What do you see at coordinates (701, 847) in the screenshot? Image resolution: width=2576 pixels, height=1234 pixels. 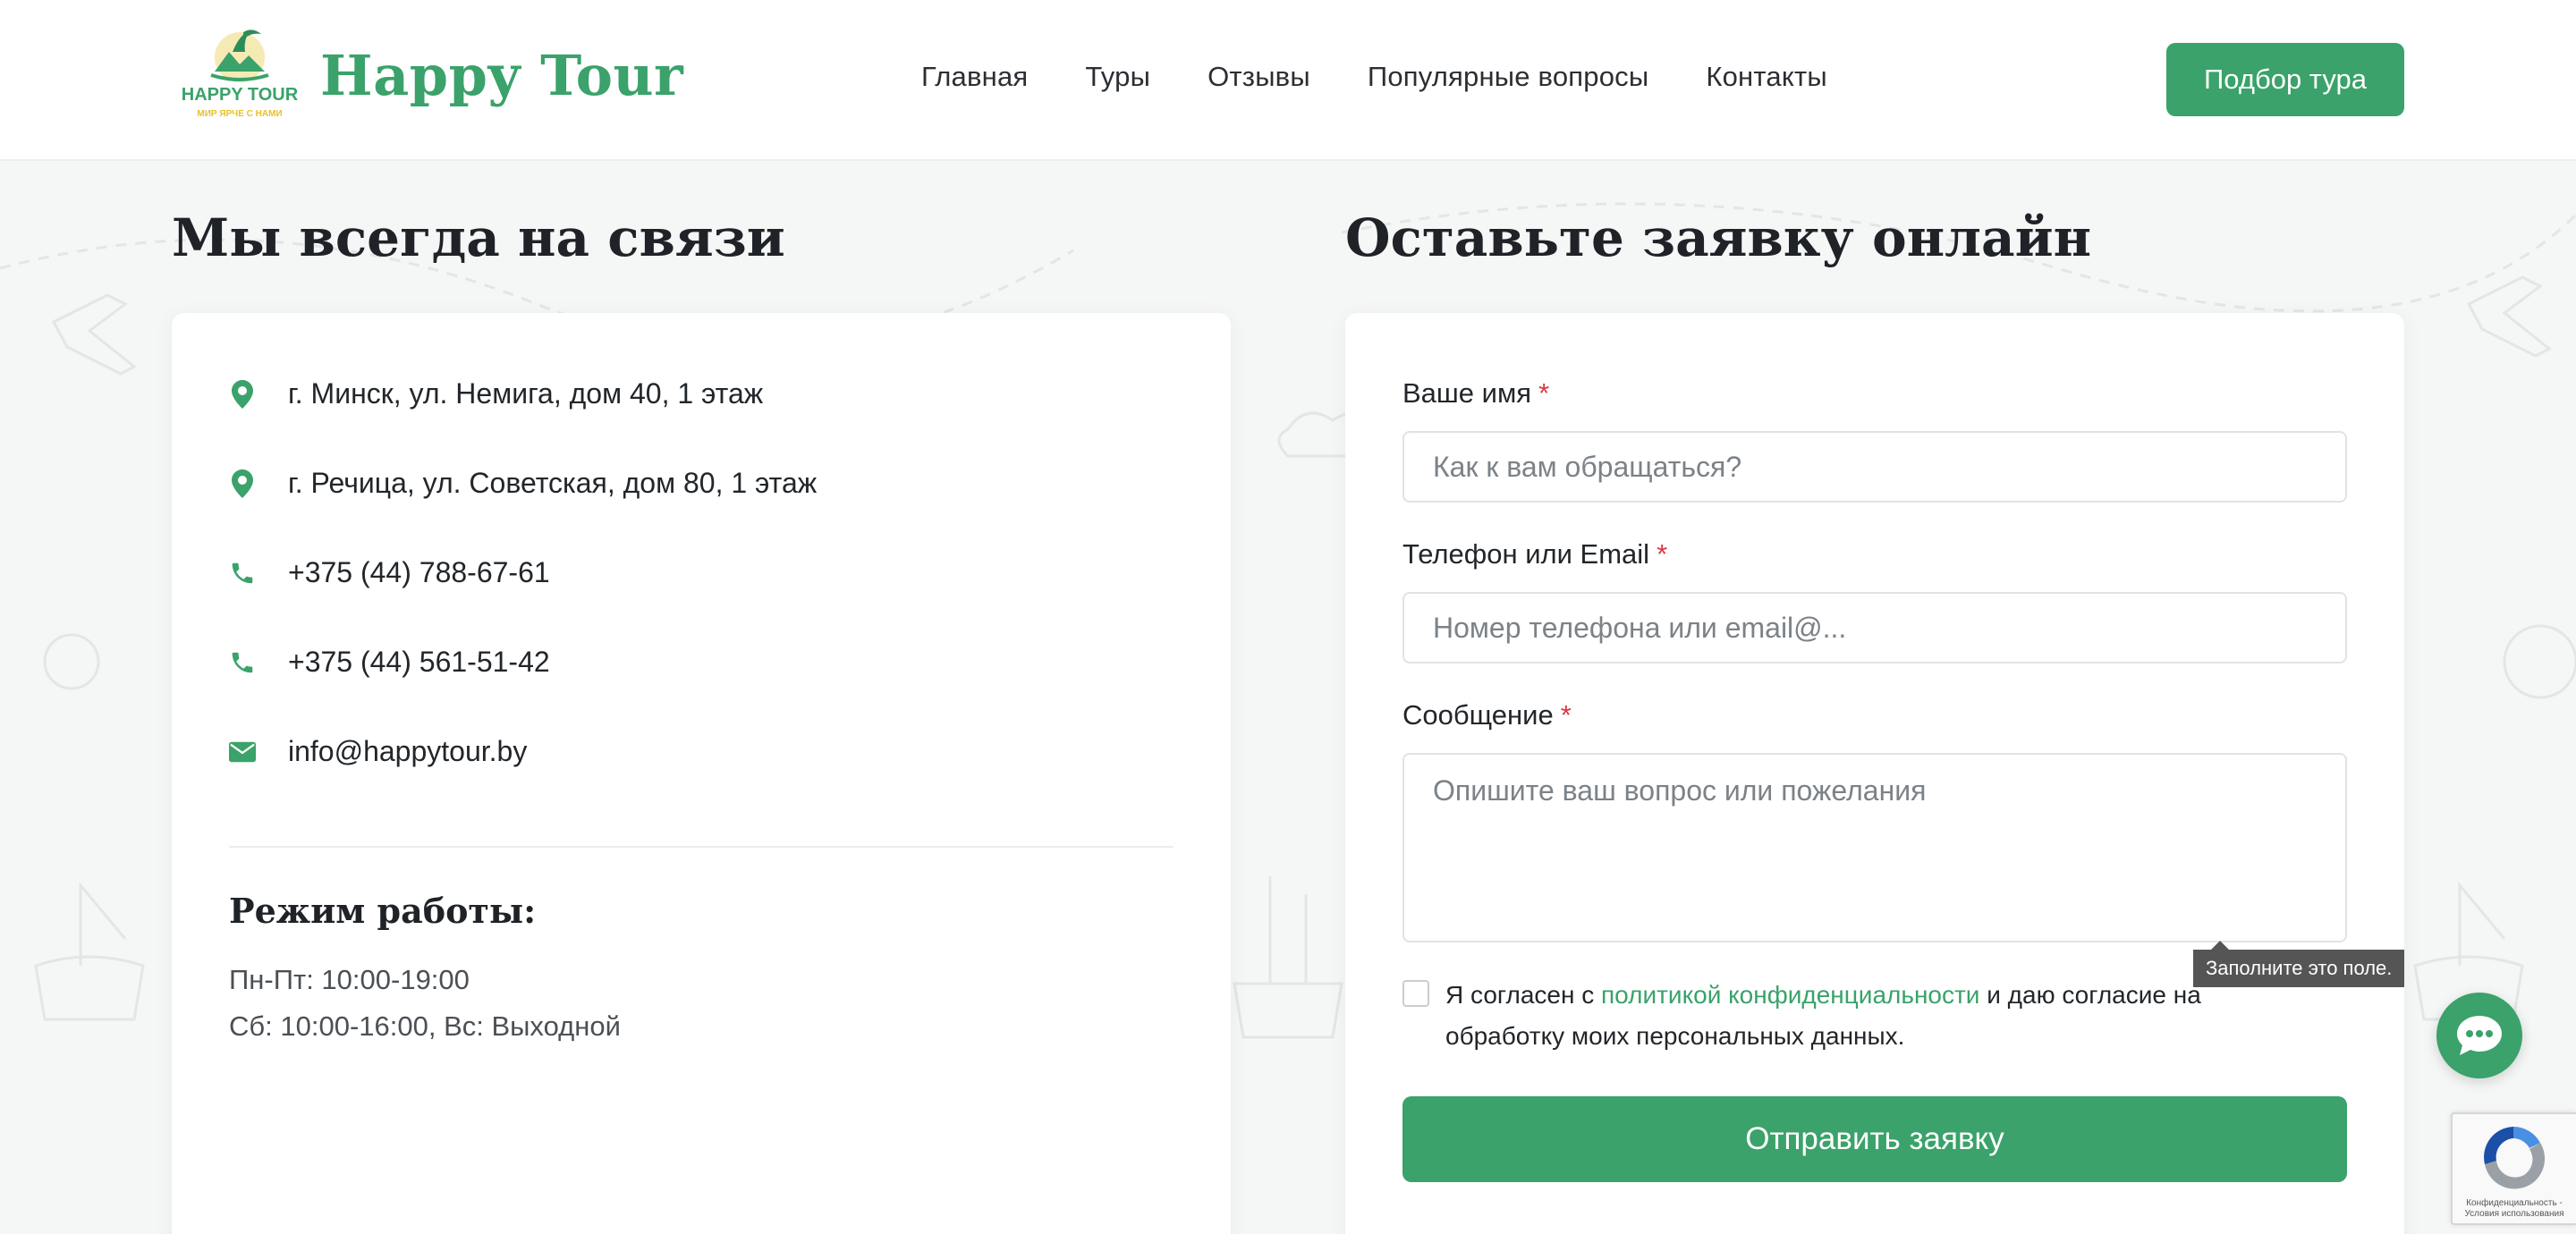 I see `divider` at bounding box center [701, 847].